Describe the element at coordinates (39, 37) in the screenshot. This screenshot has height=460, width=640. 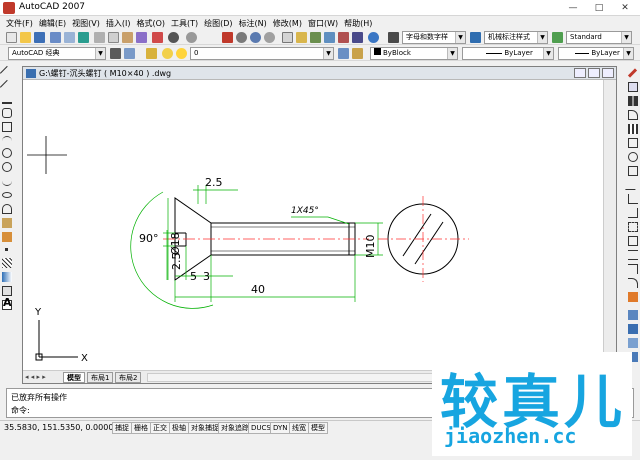
I see `save-icon` at that location.